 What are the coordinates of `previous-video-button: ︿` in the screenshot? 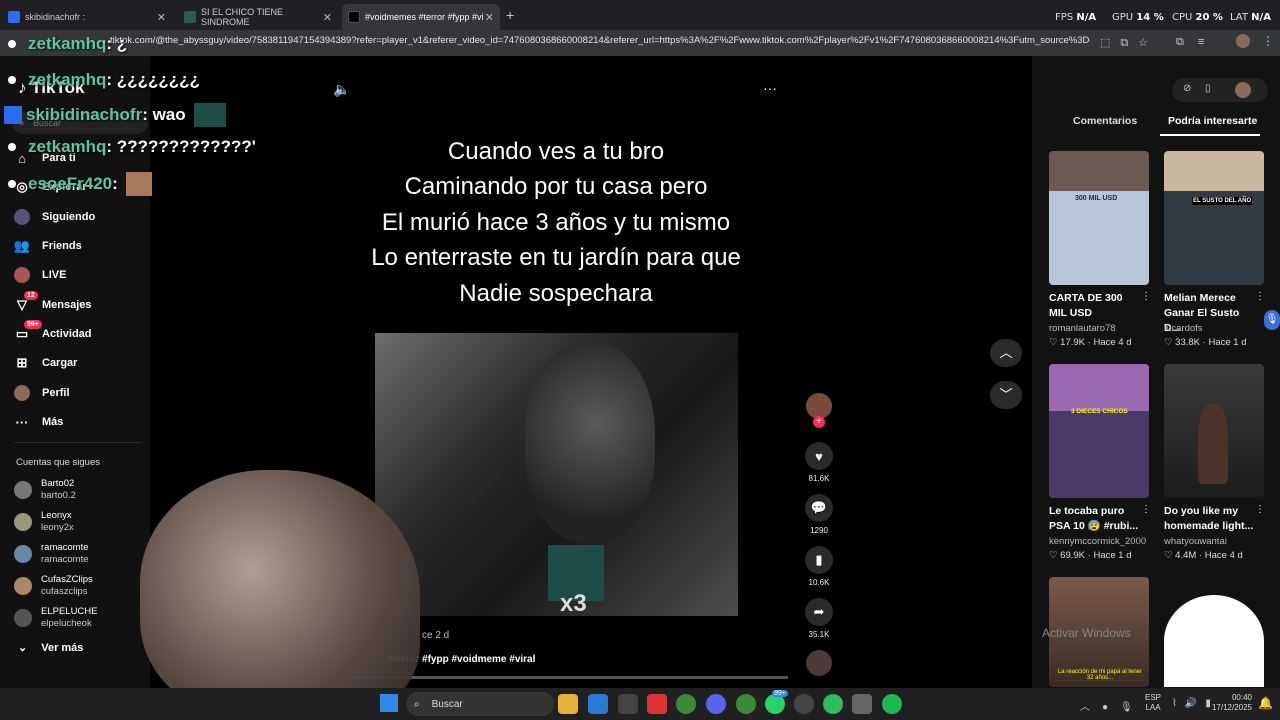 It's located at (1006, 353).